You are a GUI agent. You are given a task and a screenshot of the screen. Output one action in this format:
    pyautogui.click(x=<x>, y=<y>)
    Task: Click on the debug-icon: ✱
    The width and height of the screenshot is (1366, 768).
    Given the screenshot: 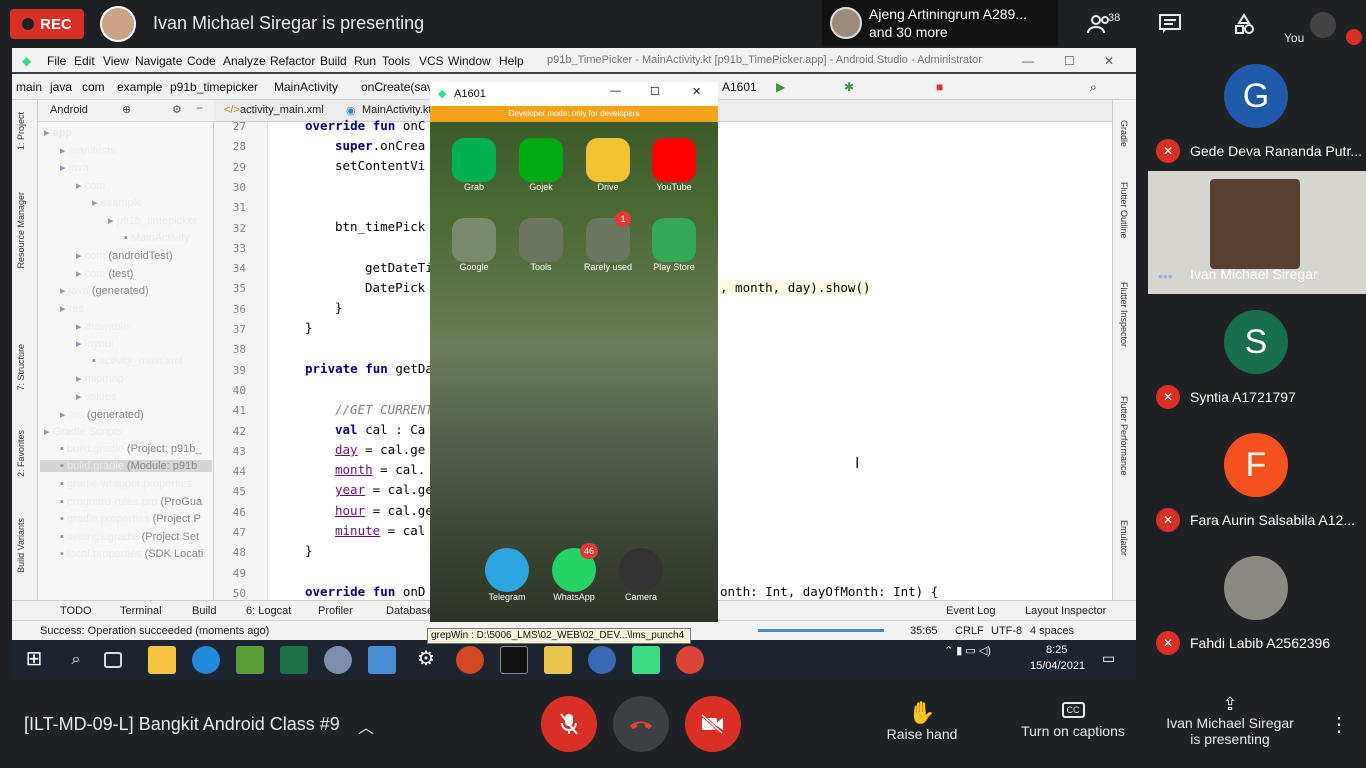 What is the action you would take?
    pyautogui.click(x=849, y=87)
    